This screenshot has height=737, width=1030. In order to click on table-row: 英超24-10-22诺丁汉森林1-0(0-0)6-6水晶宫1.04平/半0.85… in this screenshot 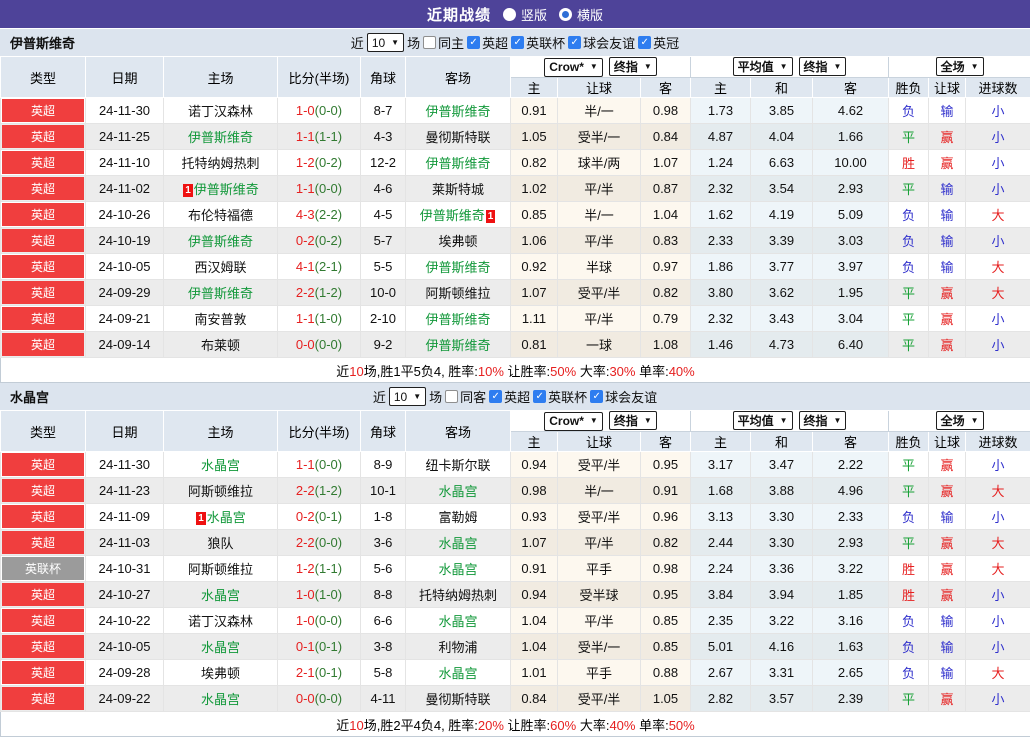, I will do `click(515, 621)`.